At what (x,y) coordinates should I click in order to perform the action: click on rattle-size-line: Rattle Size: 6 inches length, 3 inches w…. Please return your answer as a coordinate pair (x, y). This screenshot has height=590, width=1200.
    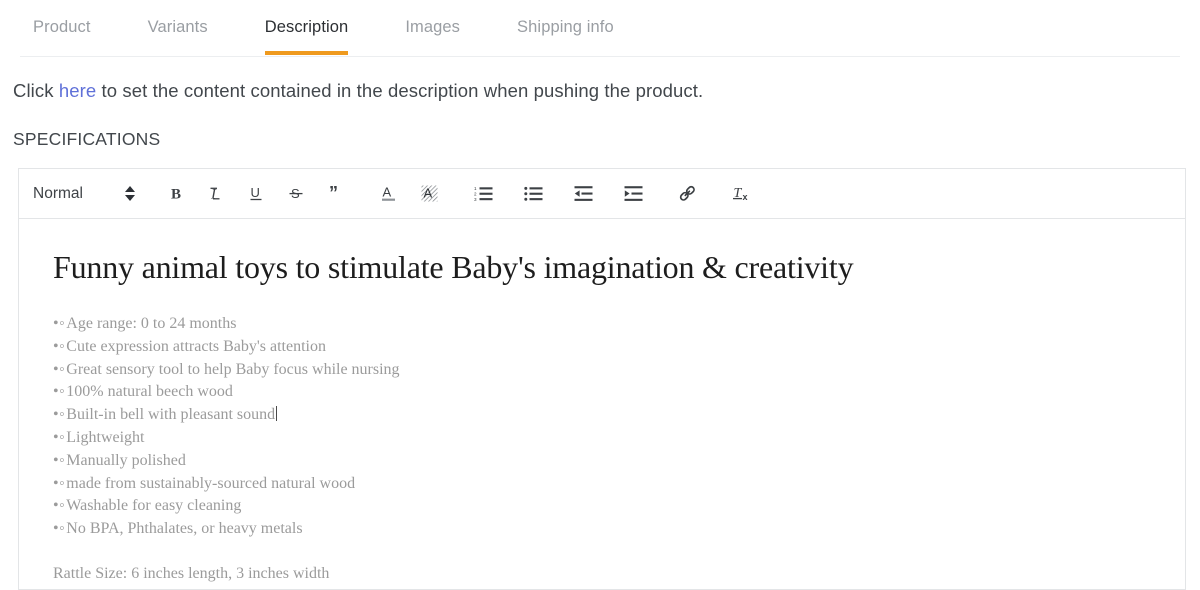
    Looking at the image, I should click on (191, 573).